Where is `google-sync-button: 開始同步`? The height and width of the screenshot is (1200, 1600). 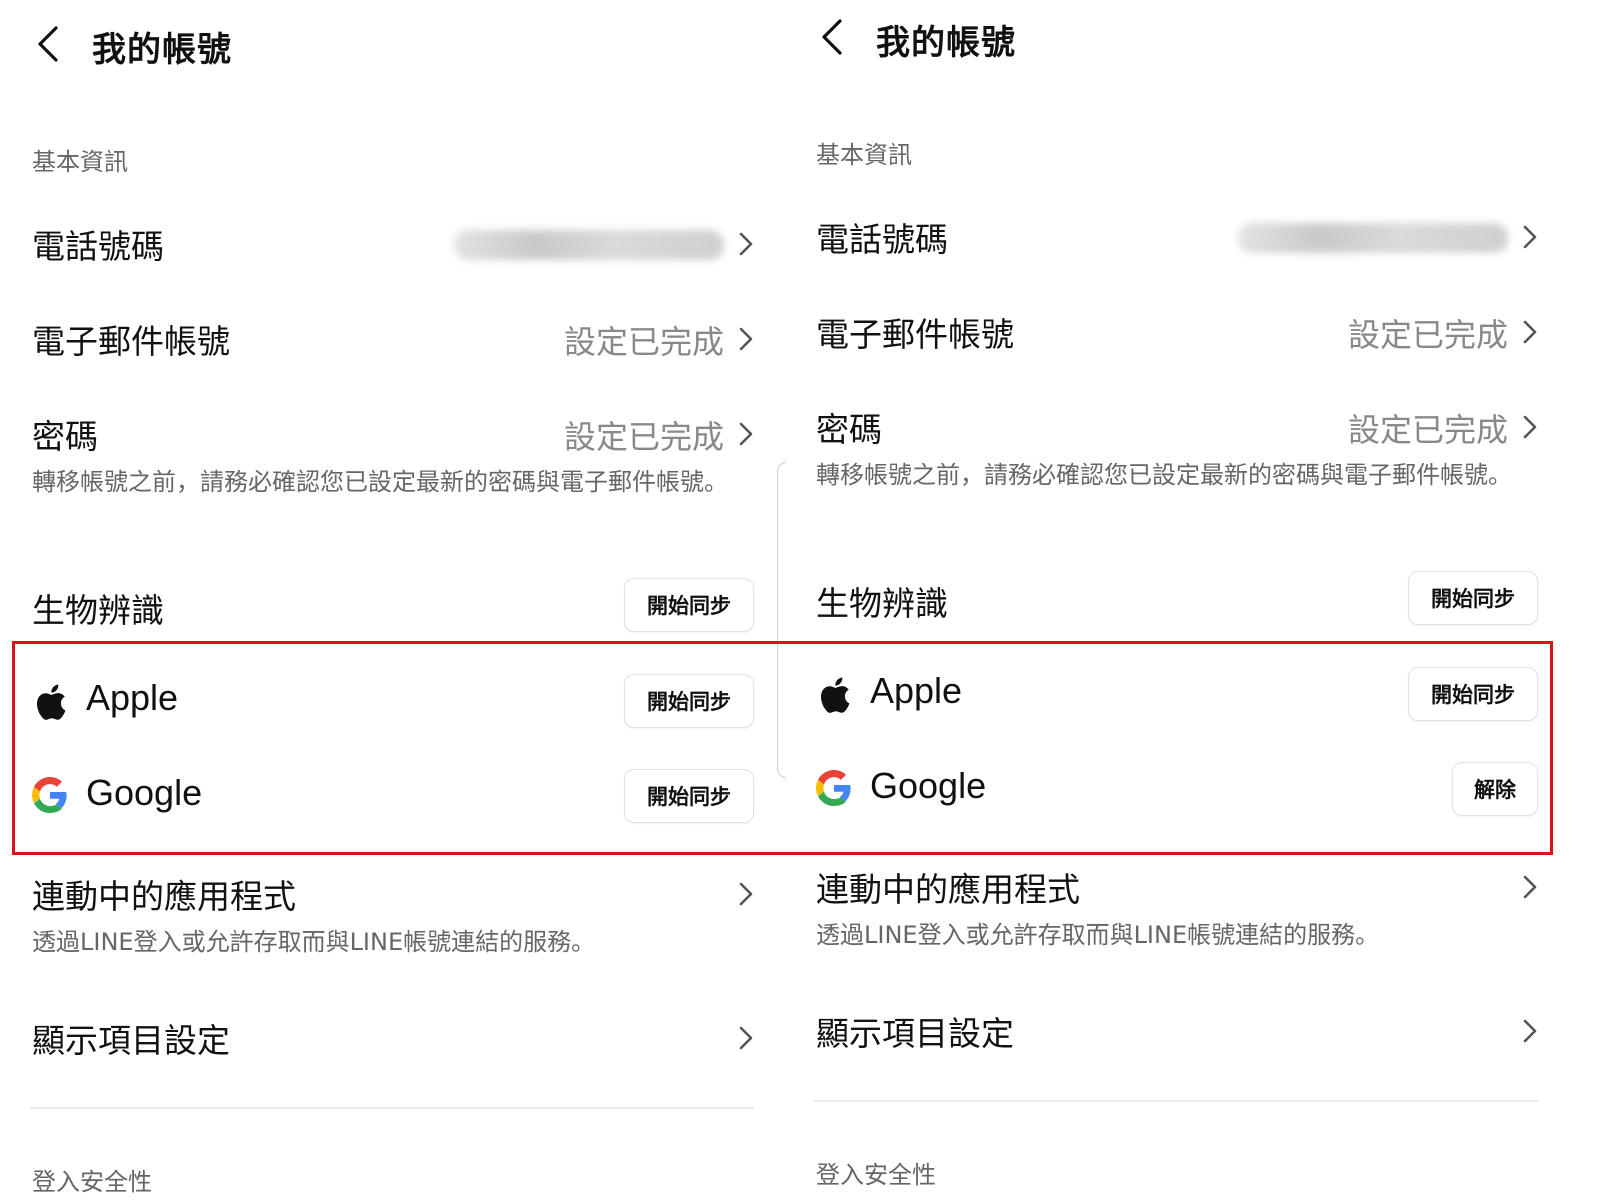 google-sync-button: 開始同步 is located at coordinates (689, 796).